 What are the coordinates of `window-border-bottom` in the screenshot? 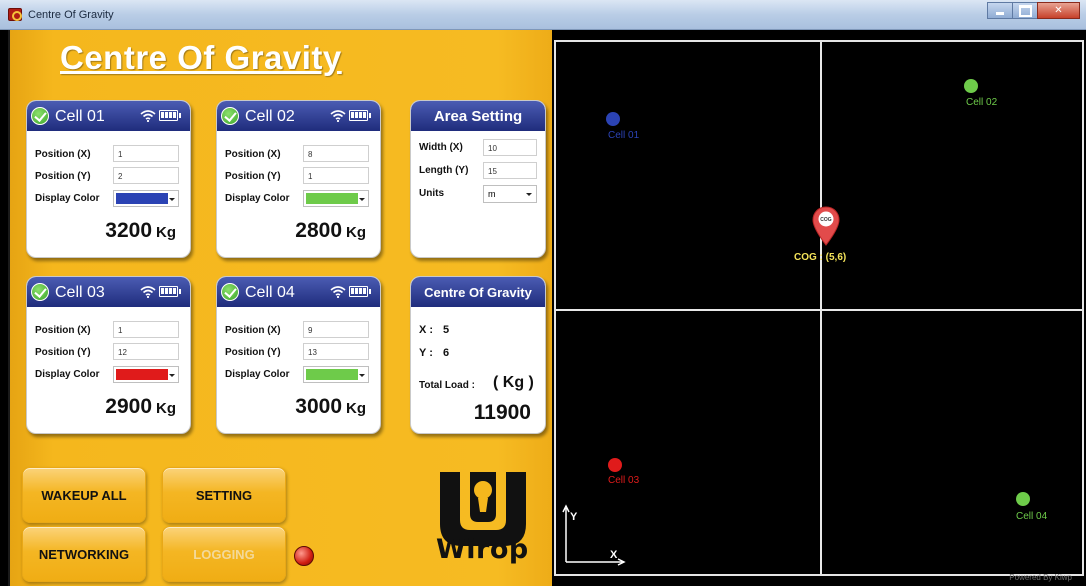 It's located at (819, 581).